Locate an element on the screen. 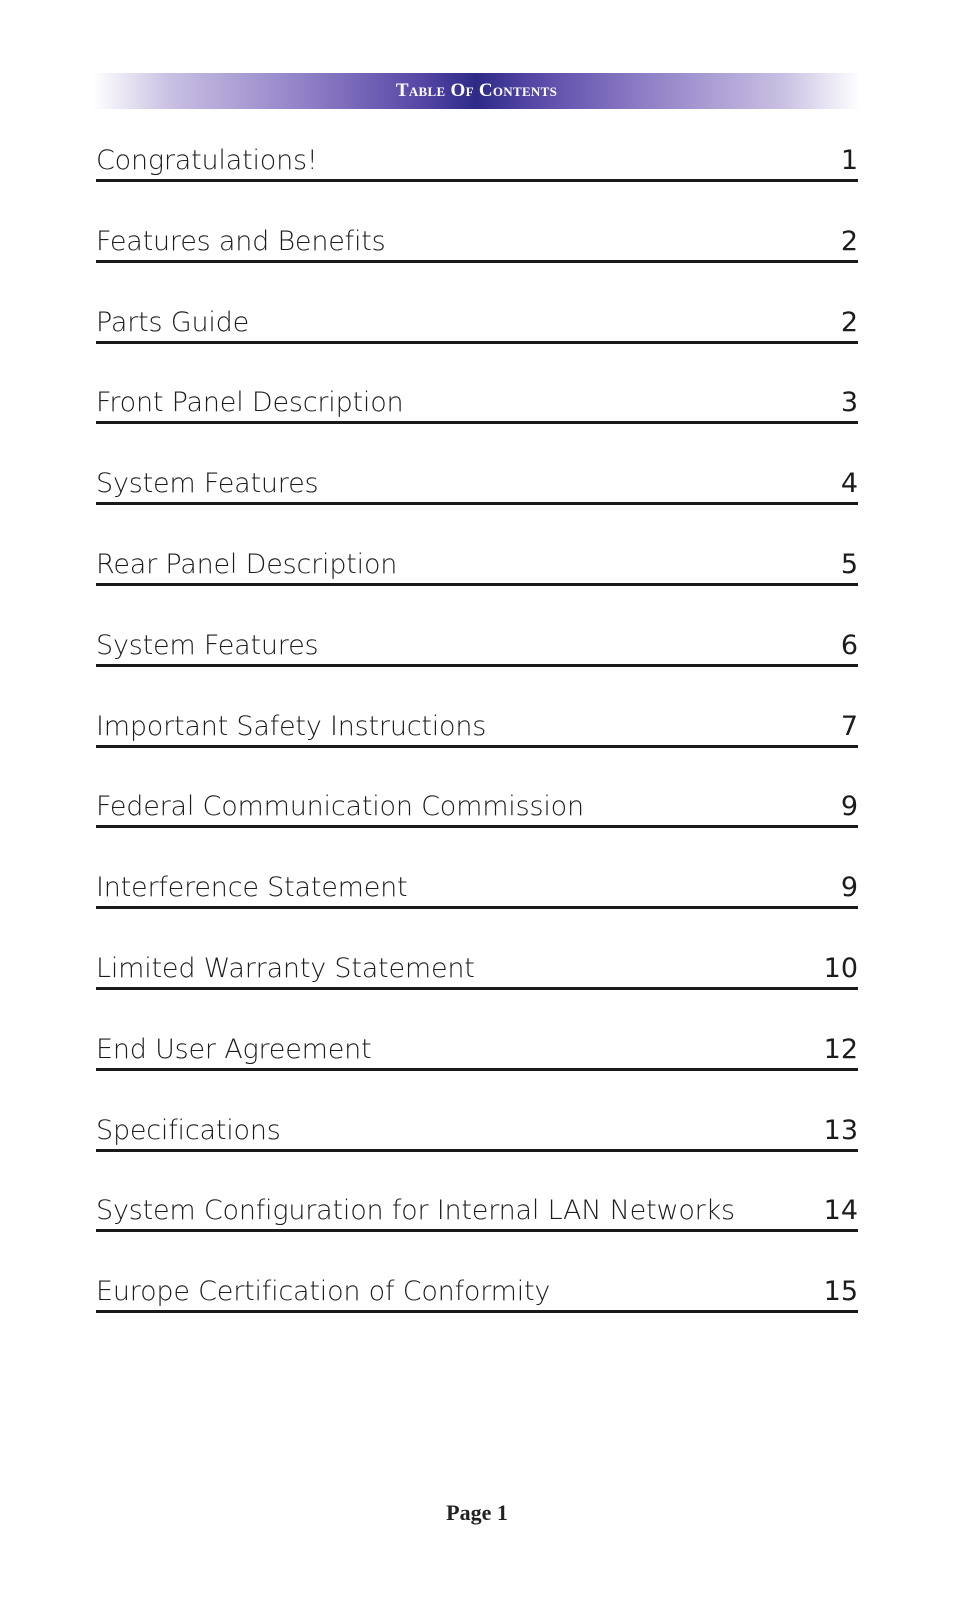  toc-entry-label: Features and Benefits is located at coordinates (241, 241).